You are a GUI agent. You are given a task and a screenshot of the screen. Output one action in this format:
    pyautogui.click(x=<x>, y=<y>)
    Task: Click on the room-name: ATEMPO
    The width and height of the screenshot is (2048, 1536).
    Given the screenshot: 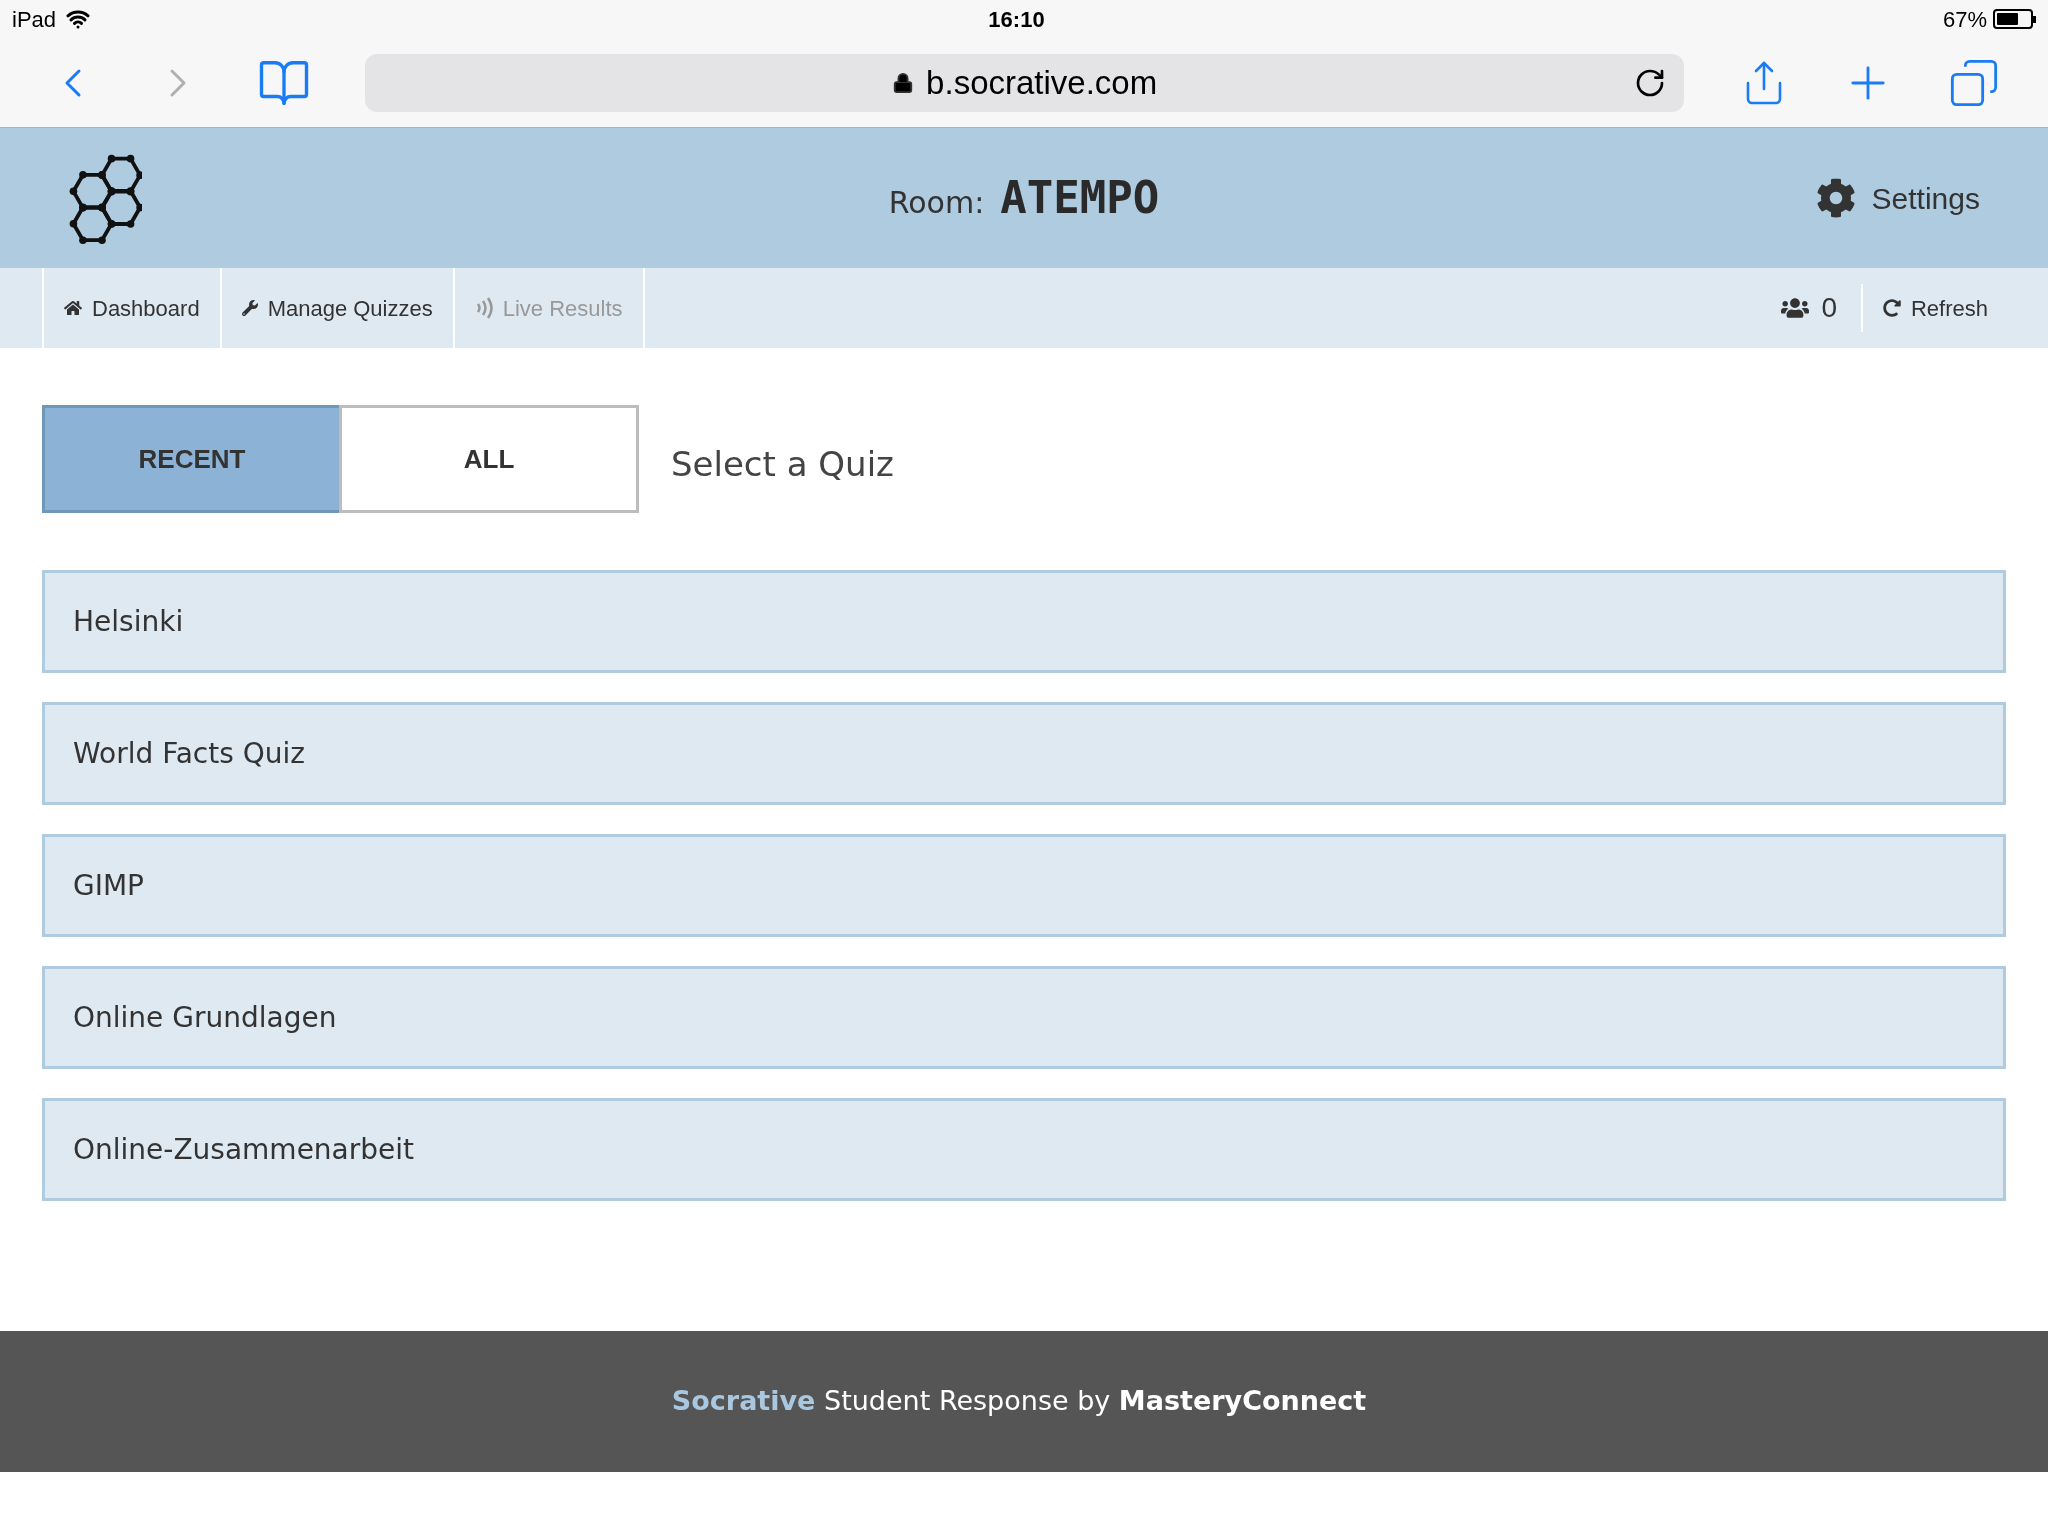 What is the action you would take?
    pyautogui.click(x=1080, y=198)
    